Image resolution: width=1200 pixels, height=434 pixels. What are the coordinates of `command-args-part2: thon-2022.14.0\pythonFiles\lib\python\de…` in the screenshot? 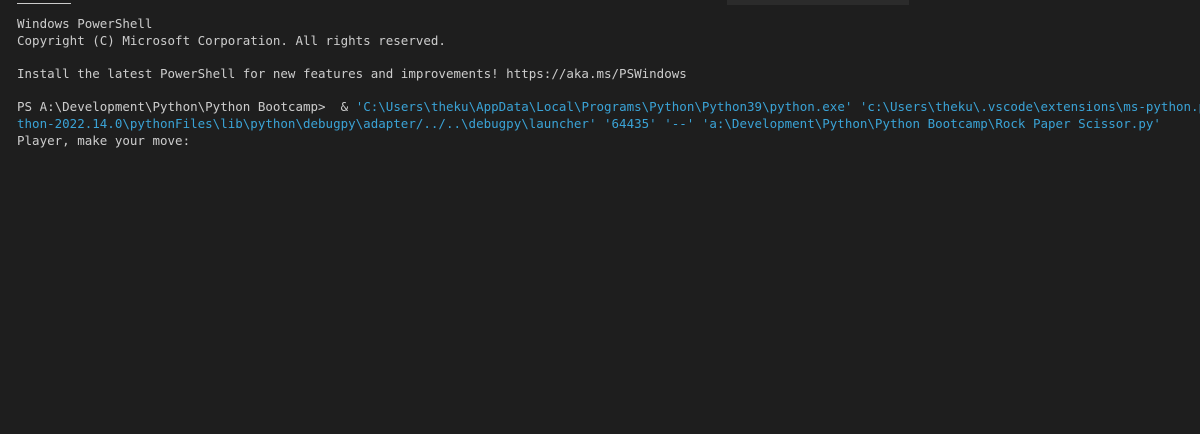 It's located at (589, 123).